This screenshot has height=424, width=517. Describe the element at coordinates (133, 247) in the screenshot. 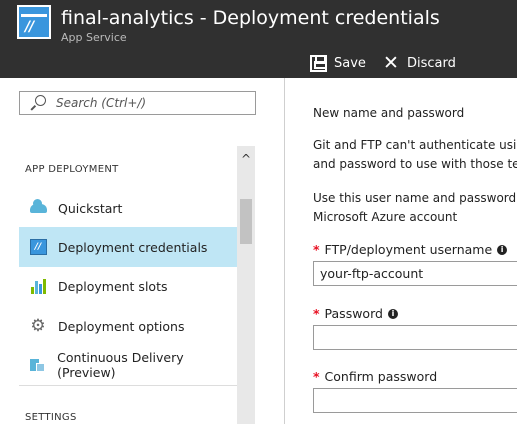

I see `sidebar-item-label: Deployment credentials` at that location.